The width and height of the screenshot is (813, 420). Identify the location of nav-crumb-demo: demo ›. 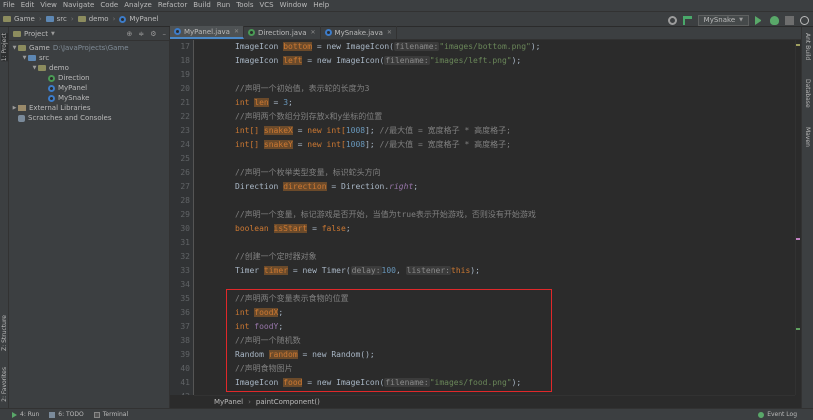
(98, 19).